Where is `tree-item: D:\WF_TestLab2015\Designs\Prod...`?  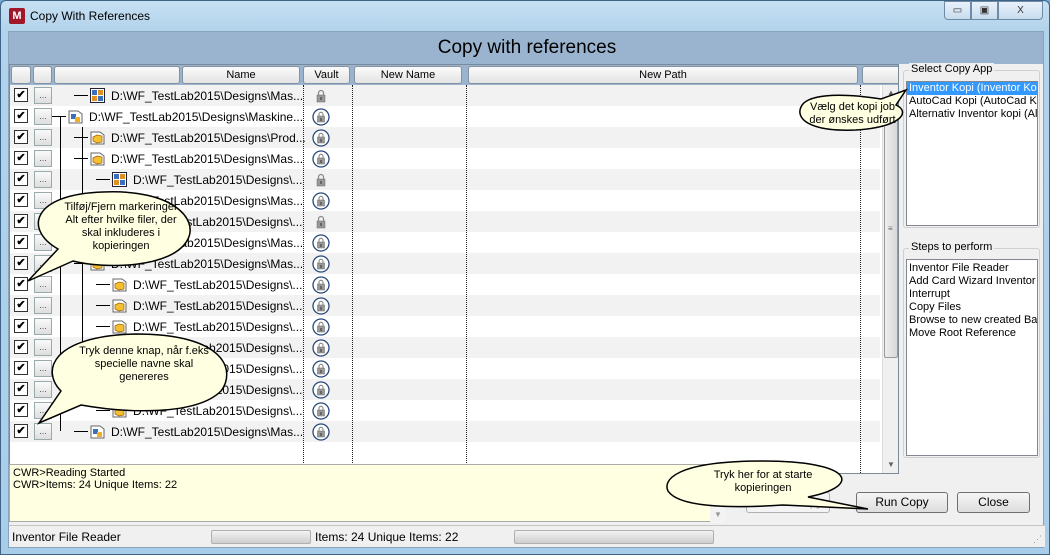
tree-item: D:\WF_TestLab2015\Designs\Prod... is located at coordinates (198, 137).